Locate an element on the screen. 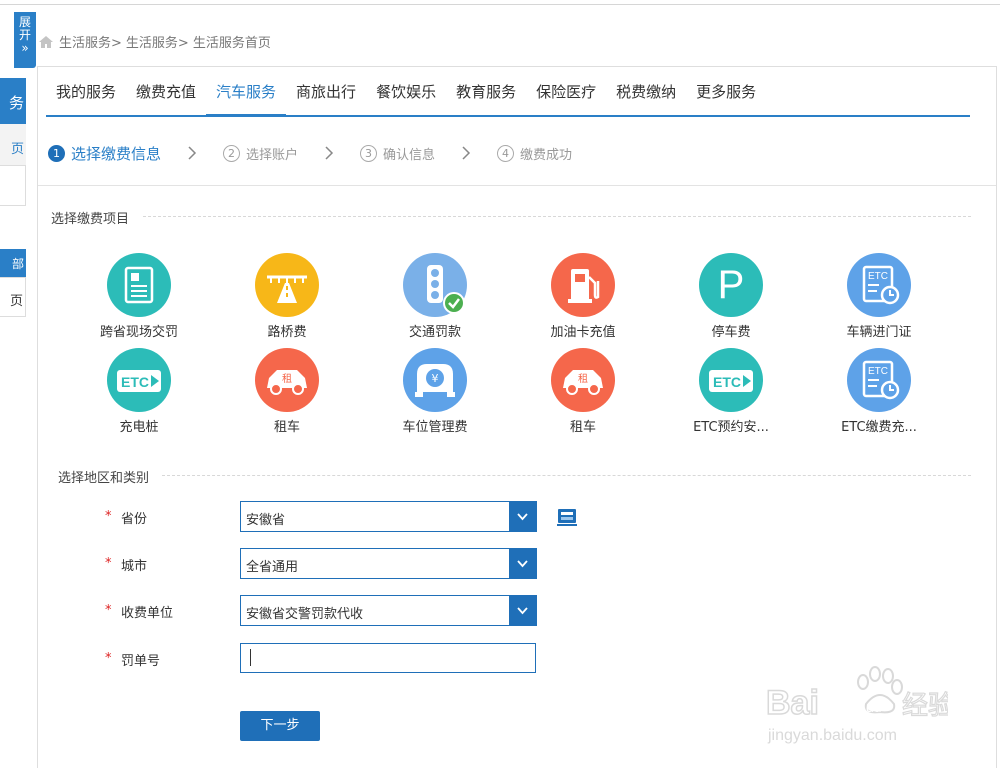 The width and height of the screenshot is (1000, 768). road-bridge-icon is located at coordinates (287, 285).